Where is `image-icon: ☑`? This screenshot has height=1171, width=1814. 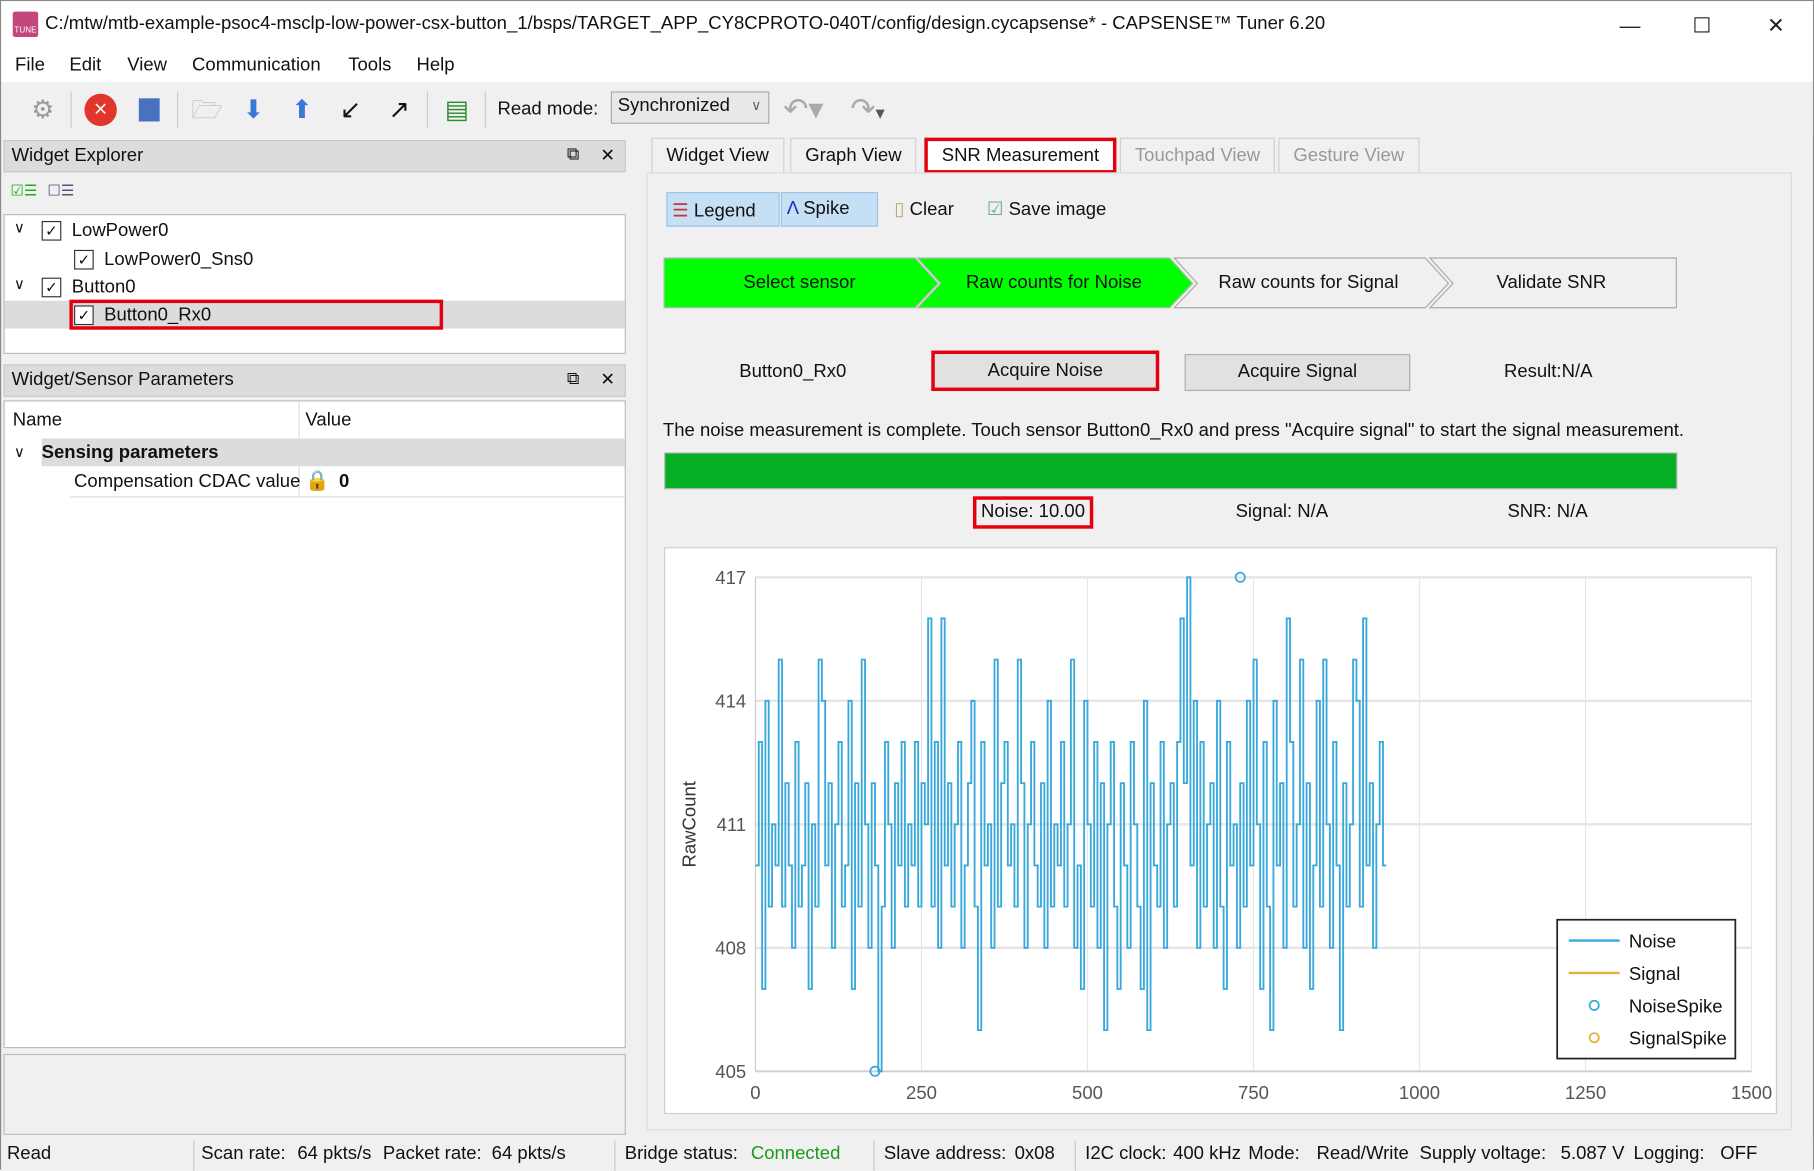 image-icon: ☑ is located at coordinates (995, 210).